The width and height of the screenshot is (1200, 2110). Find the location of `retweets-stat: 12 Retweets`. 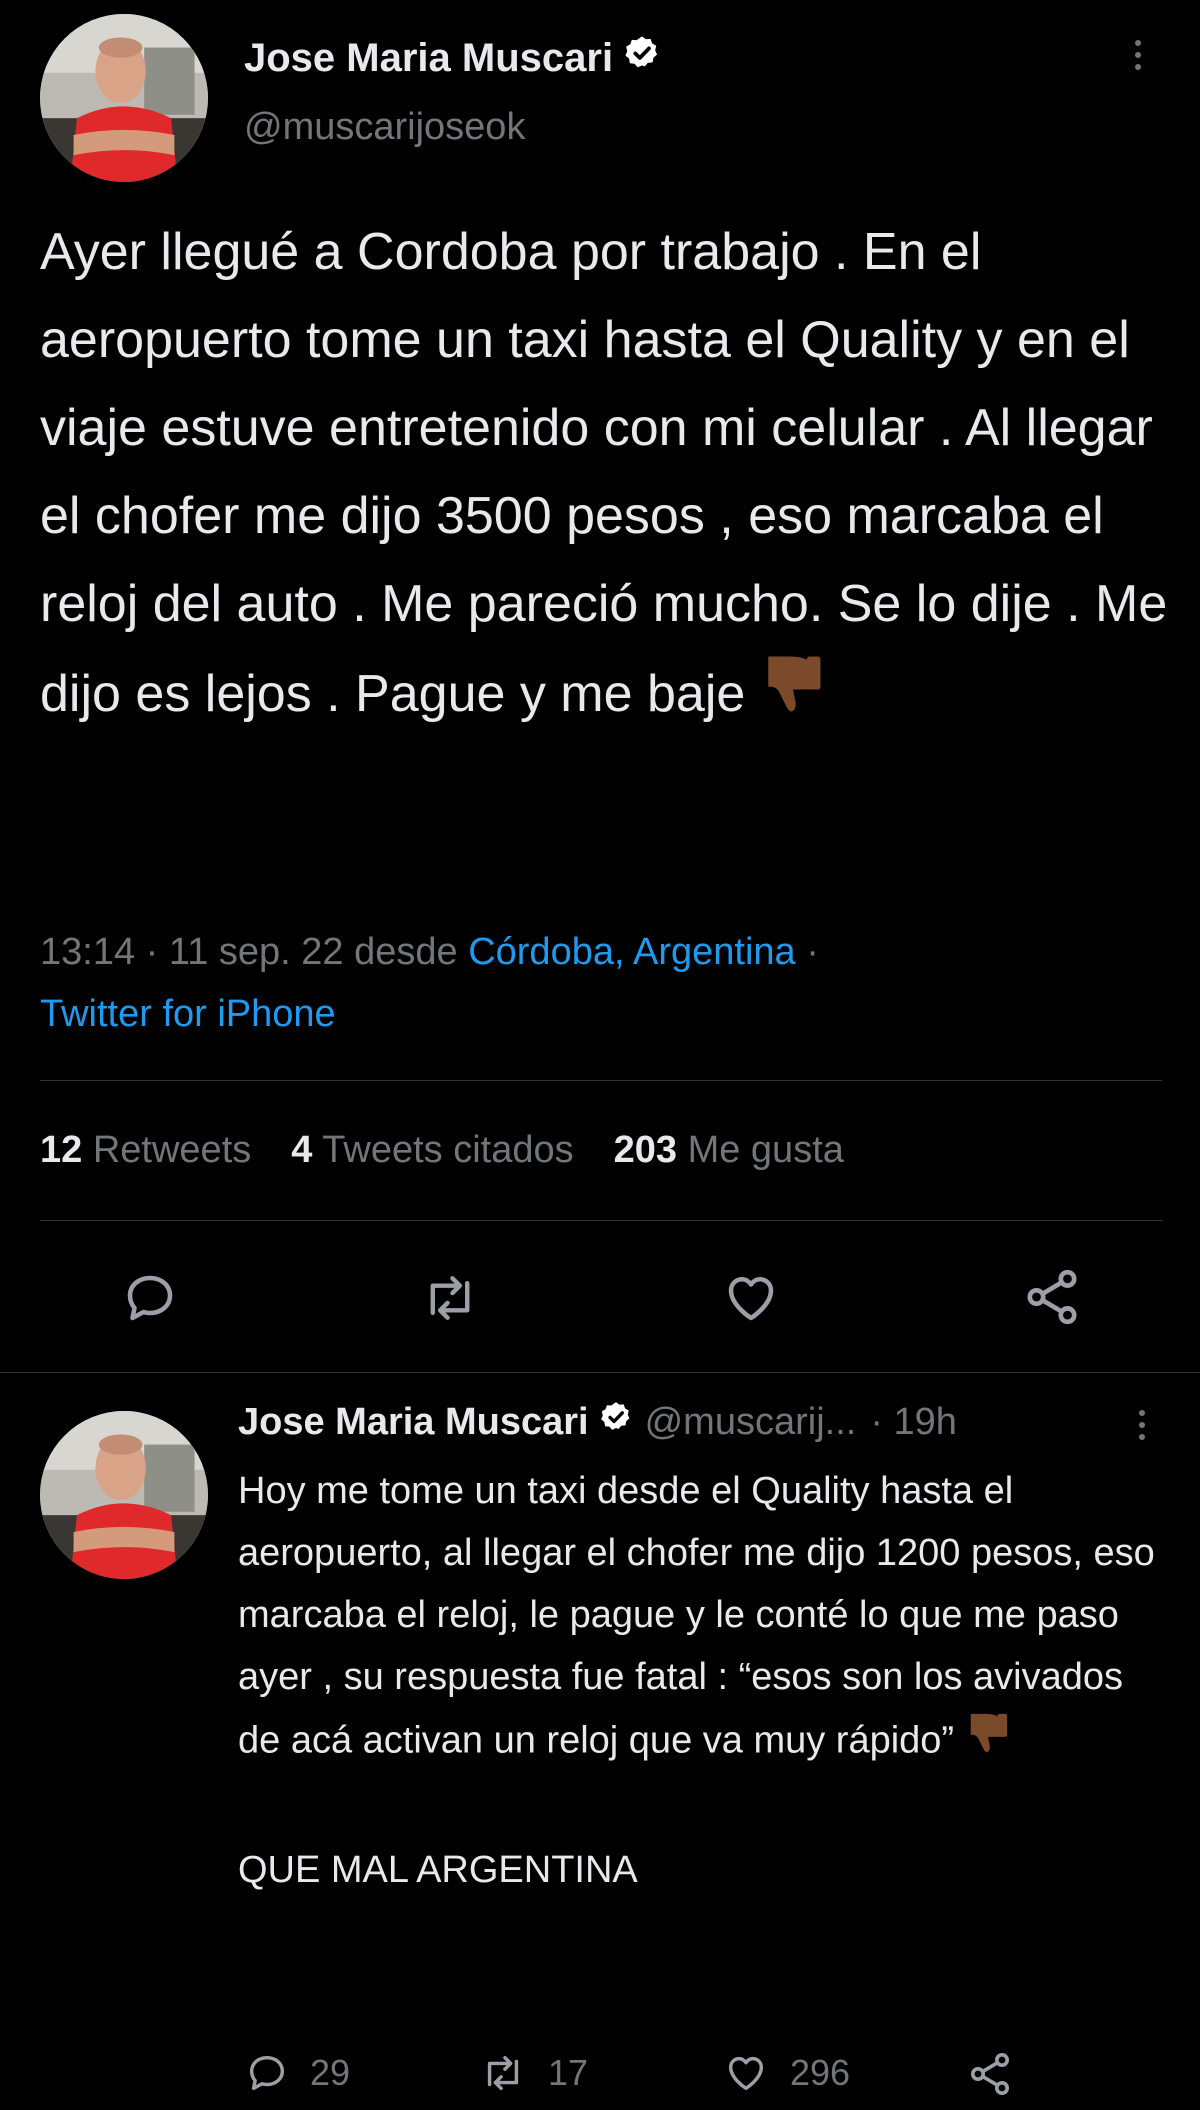

retweets-stat: 12 Retweets is located at coordinates (145, 1150).